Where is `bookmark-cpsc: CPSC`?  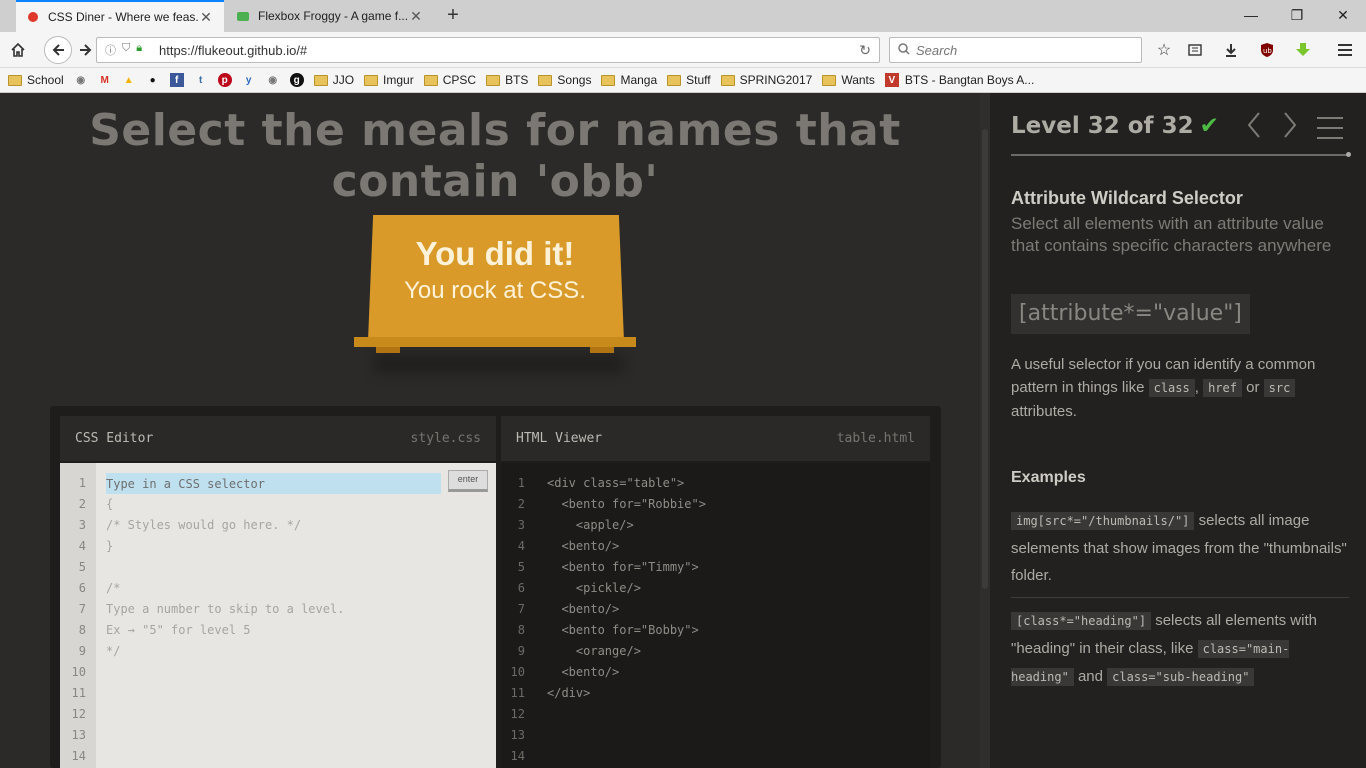 bookmark-cpsc: CPSC is located at coordinates (450, 80).